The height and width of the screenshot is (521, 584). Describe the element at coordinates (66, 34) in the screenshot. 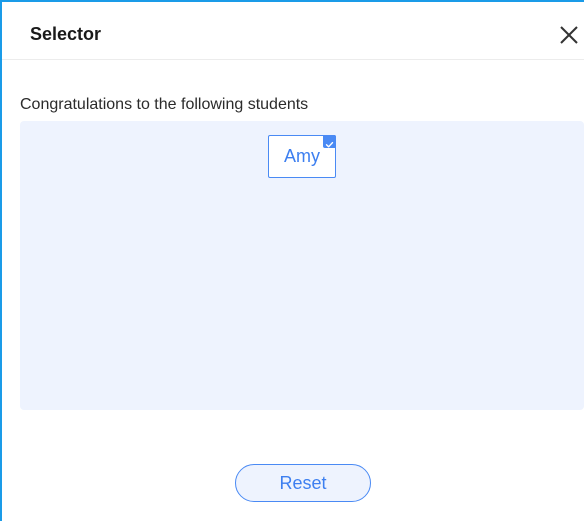

I see `window-title: Selector` at that location.